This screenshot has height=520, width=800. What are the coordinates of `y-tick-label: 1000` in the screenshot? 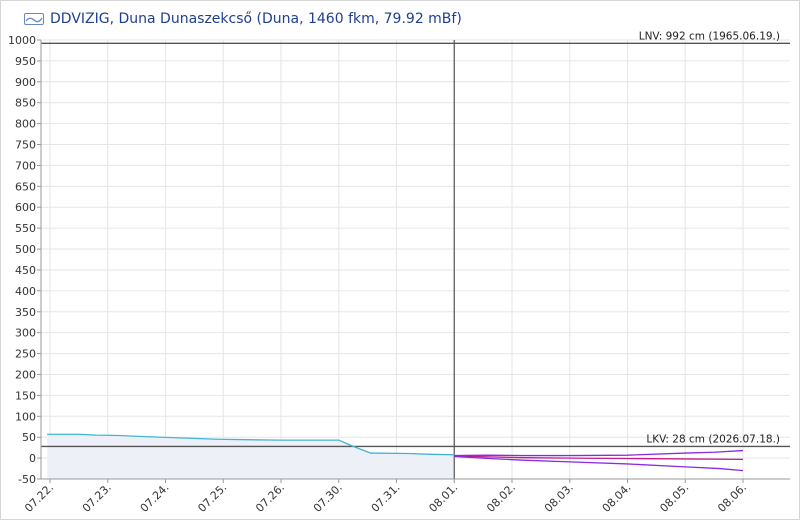 It's located at (22, 40).